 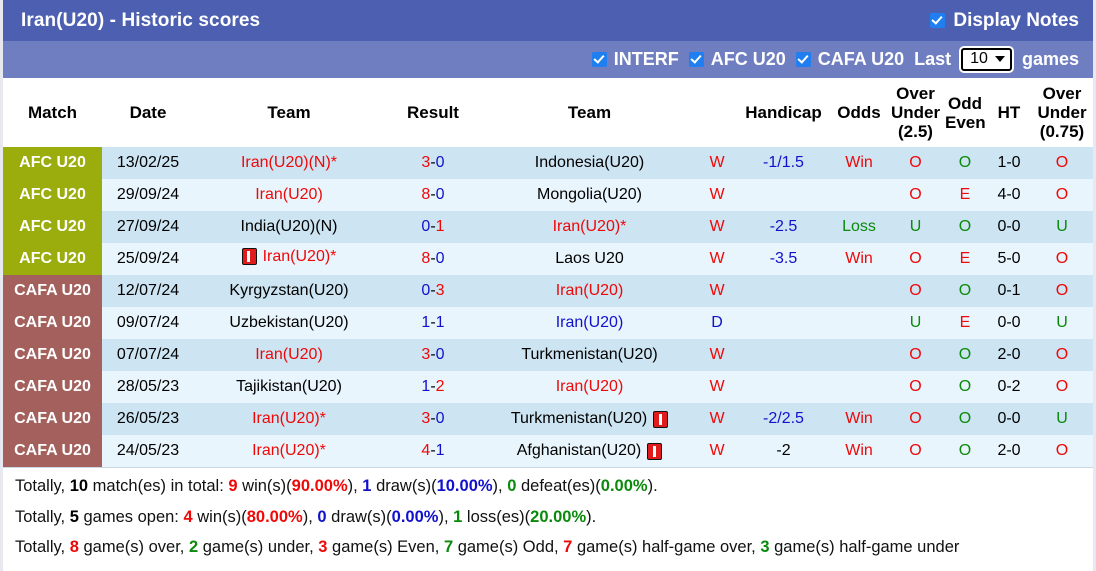 What do you see at coordinates (635, 59) in the screenshot?
I see `filter-toggle-interf: INTERF` at bounding box center [635, 59].